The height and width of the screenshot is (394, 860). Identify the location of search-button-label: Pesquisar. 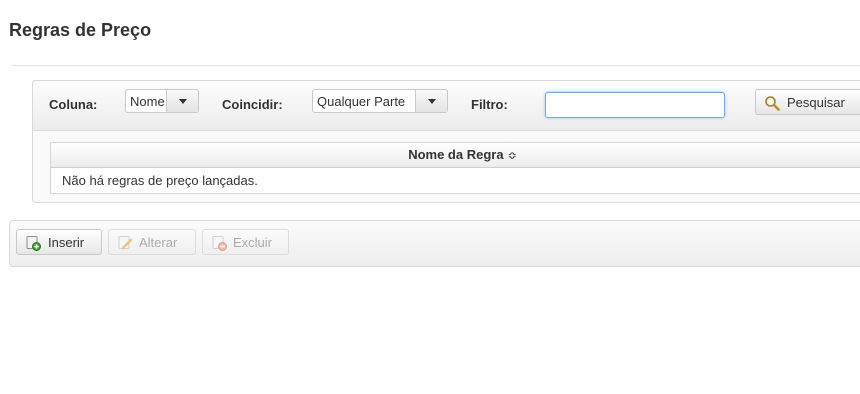
(816, 102).